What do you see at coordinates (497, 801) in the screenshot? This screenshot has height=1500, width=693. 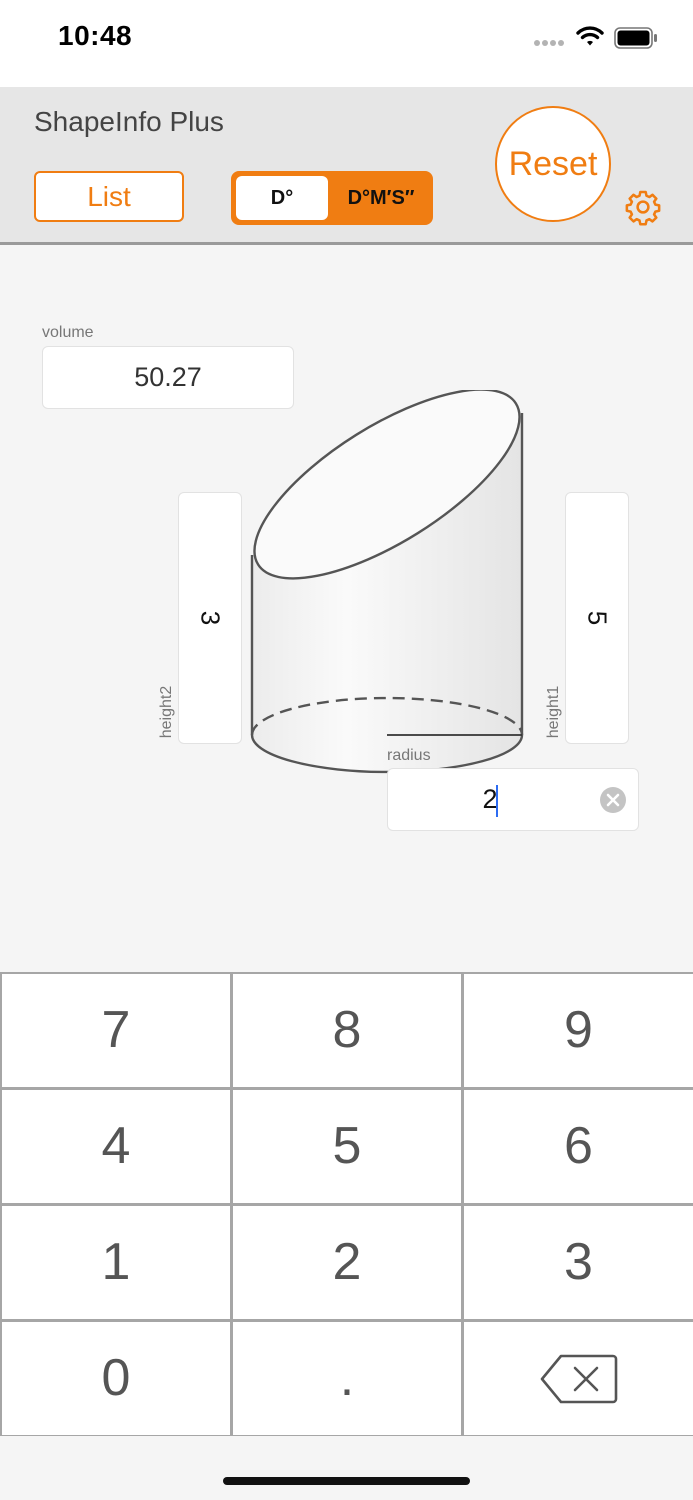 I see `text-cursor` at bounding box center [497, 801].